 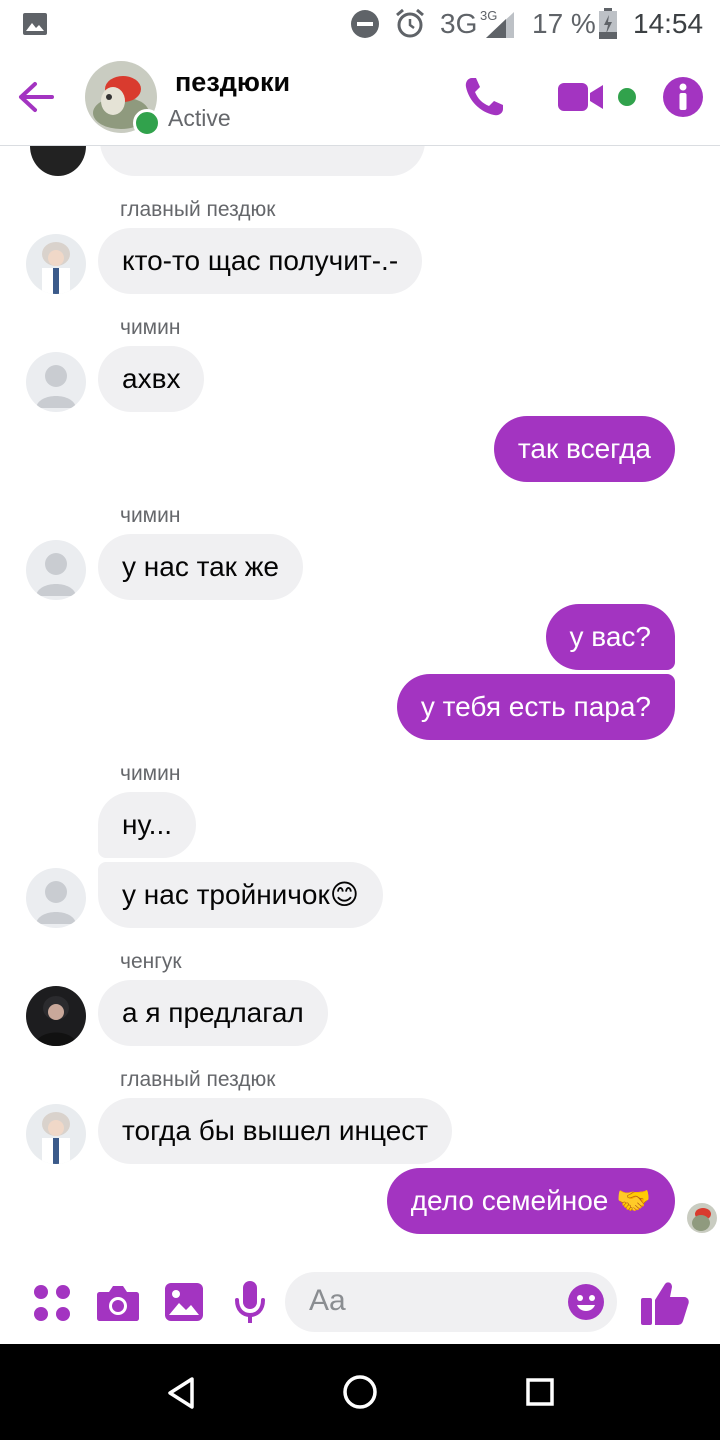 What do you see at coordinates (118, 1303) in the screenshot?
I see `camera-icon` at bounding box center [118, 1303].